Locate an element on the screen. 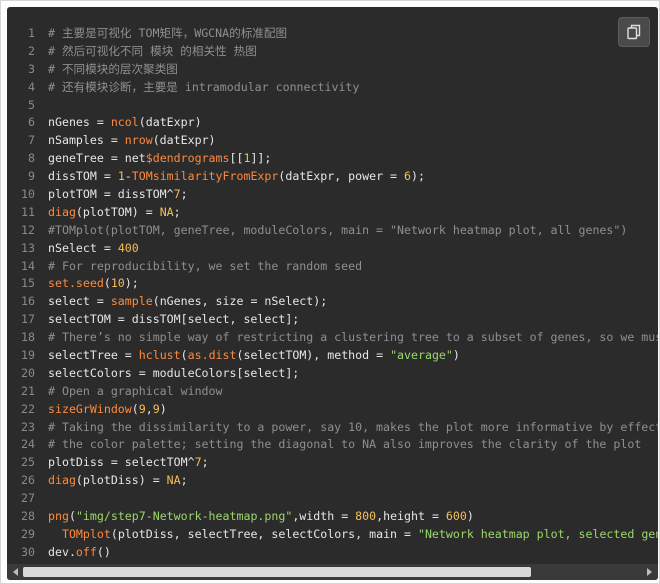 The height and width of the screenshot is (584, 660). code-token: ) is located at coordinates (470, 516).